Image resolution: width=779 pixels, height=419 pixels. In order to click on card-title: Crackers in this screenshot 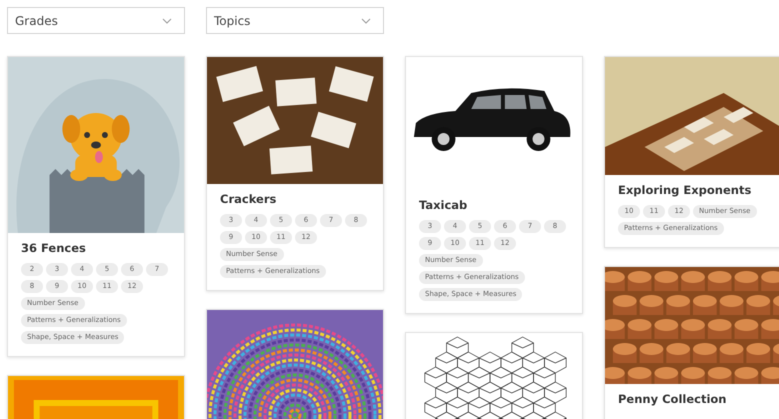, I will do `click(249, 199)`.